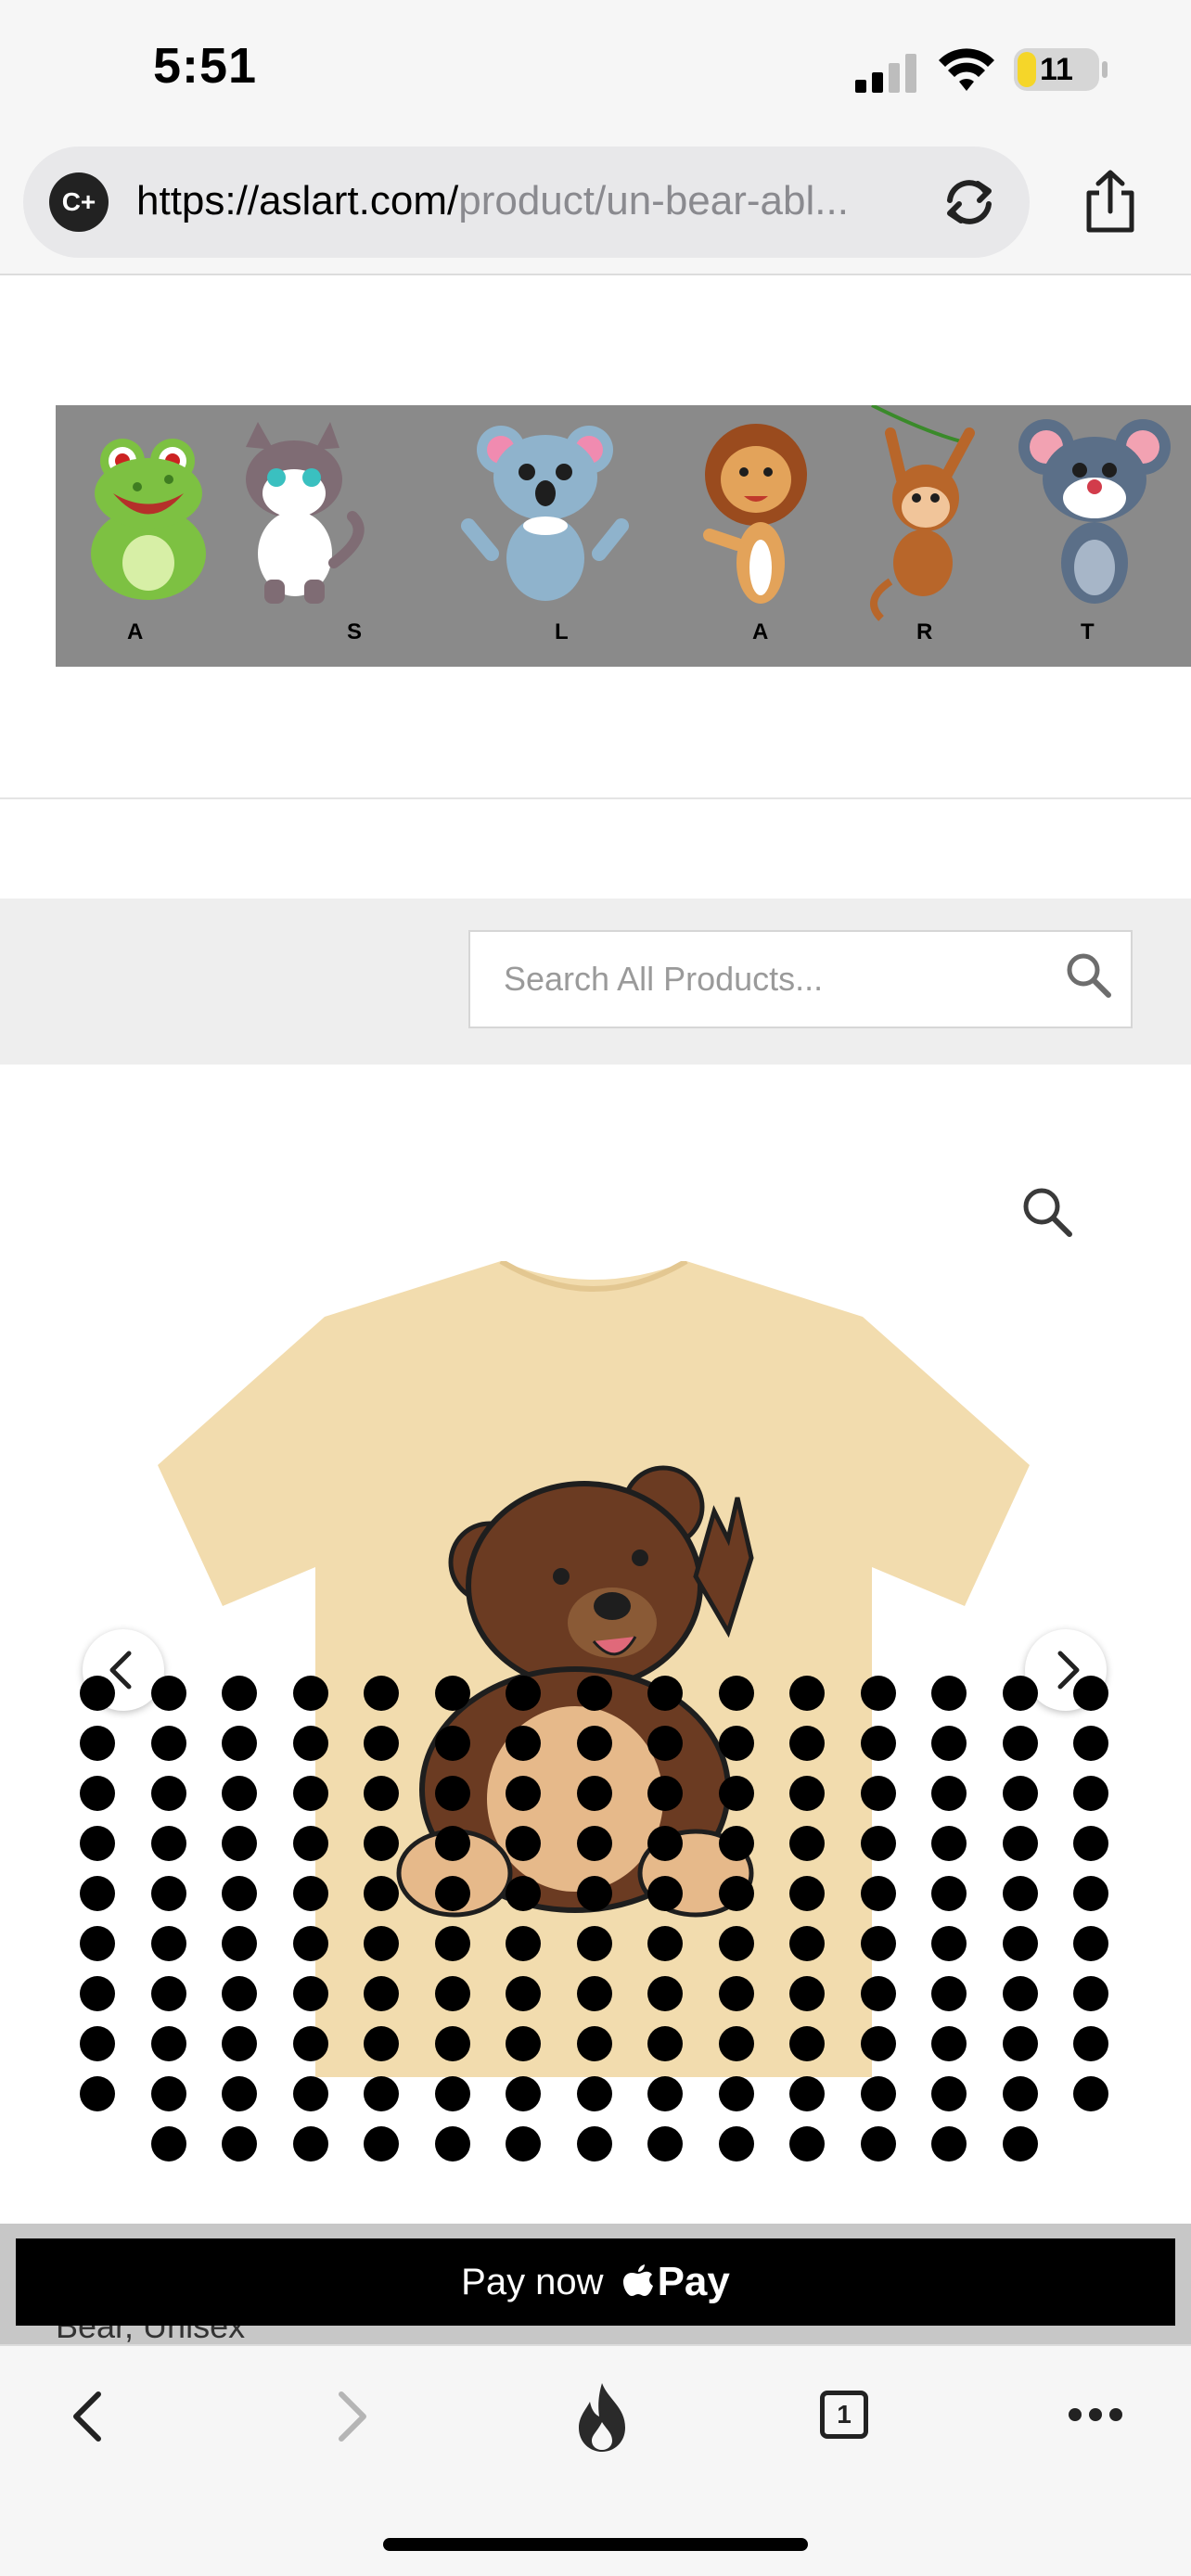 The image size is (1191, 2576). I want to click on gallery-prev-button, so click(123, 1670).